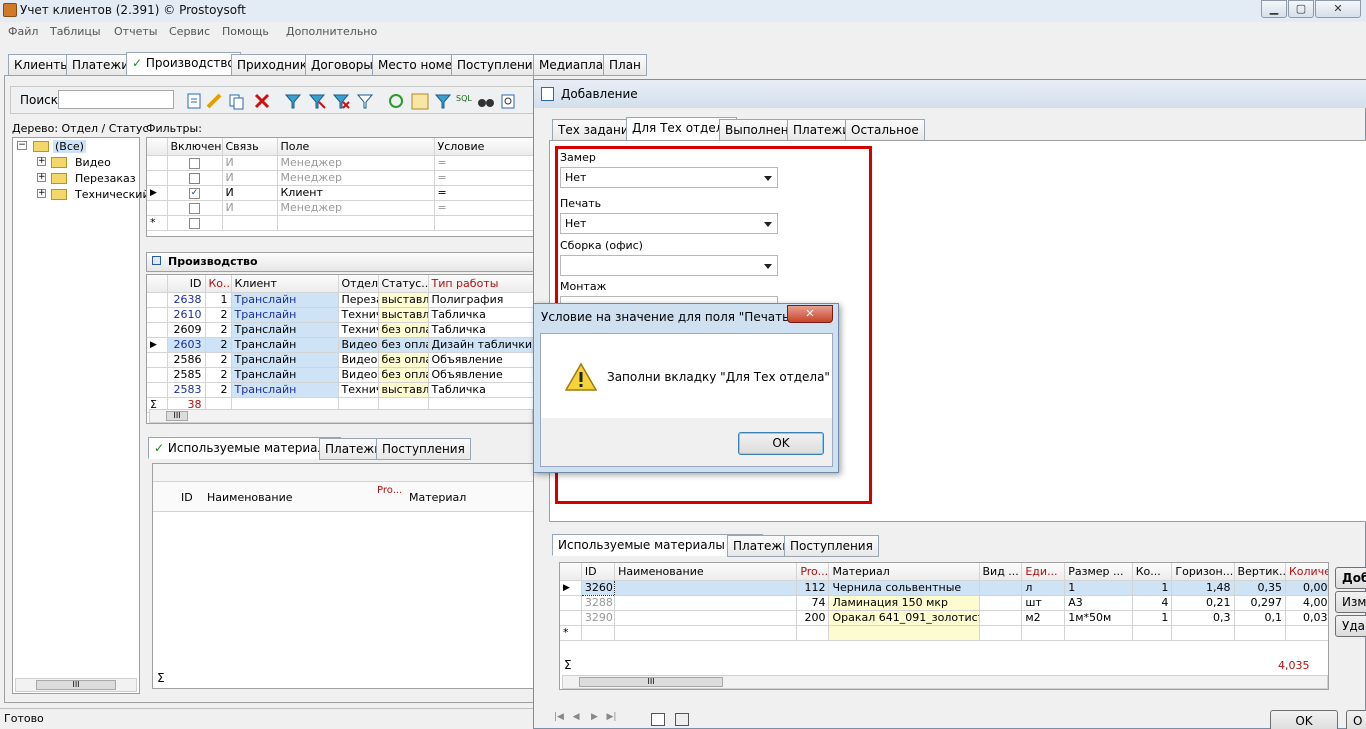 The image size is (1366, 729). What do you see at coordinates (112, 194) in the screenshot?
I see `tree-item-technical: Технический` at bounding box center [112, 194].